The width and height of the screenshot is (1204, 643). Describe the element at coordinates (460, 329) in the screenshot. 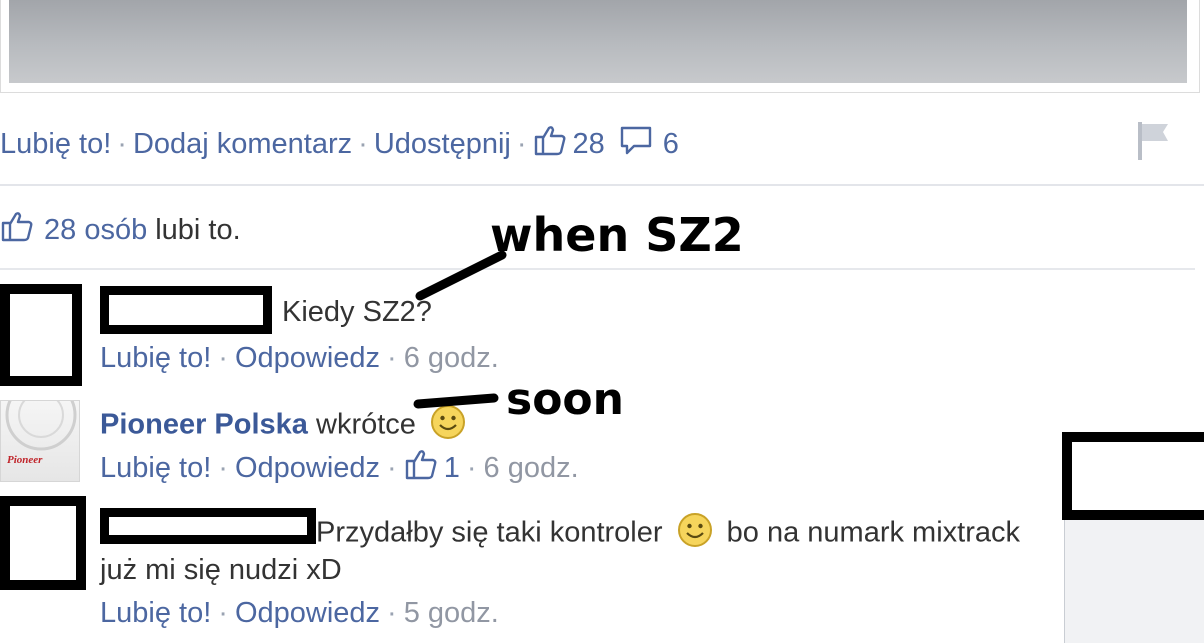

I see `annotation-strokes` at that location.